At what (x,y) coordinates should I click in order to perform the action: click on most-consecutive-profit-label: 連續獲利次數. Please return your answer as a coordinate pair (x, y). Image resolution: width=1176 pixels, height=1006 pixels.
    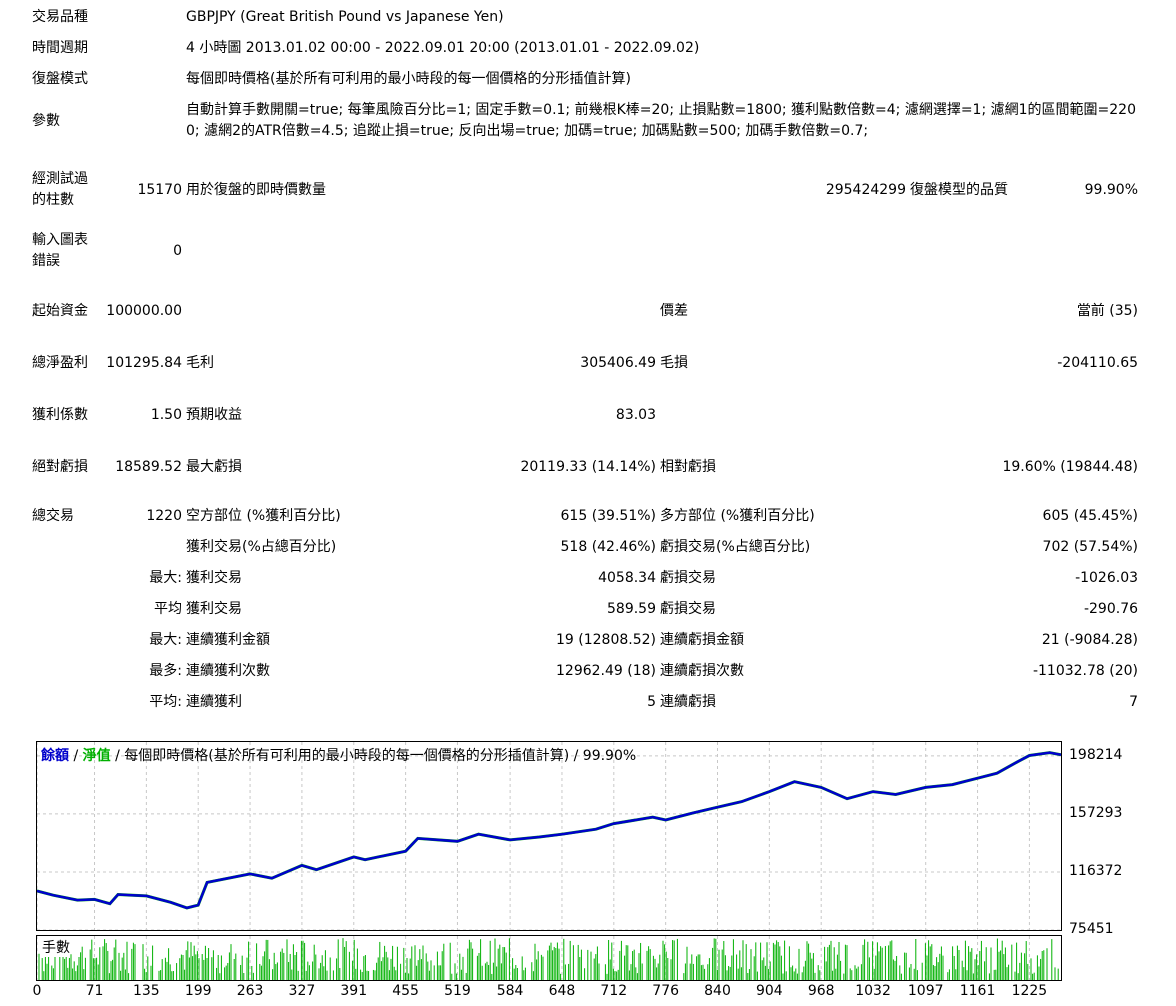
    Looking at the image, I should click on (228, 671).